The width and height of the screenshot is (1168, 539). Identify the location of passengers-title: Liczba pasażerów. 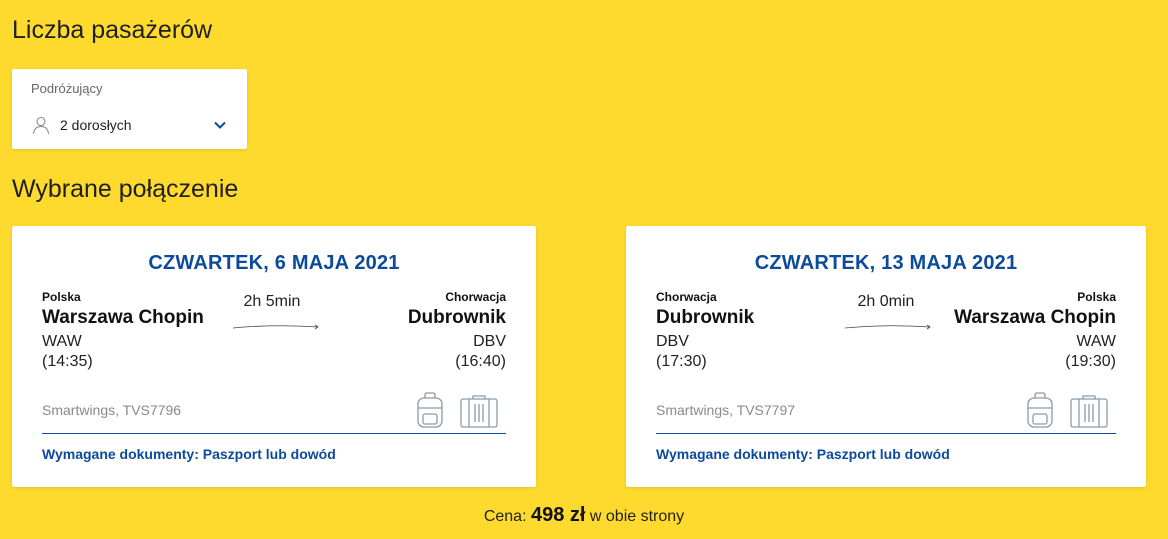
(112, 30).